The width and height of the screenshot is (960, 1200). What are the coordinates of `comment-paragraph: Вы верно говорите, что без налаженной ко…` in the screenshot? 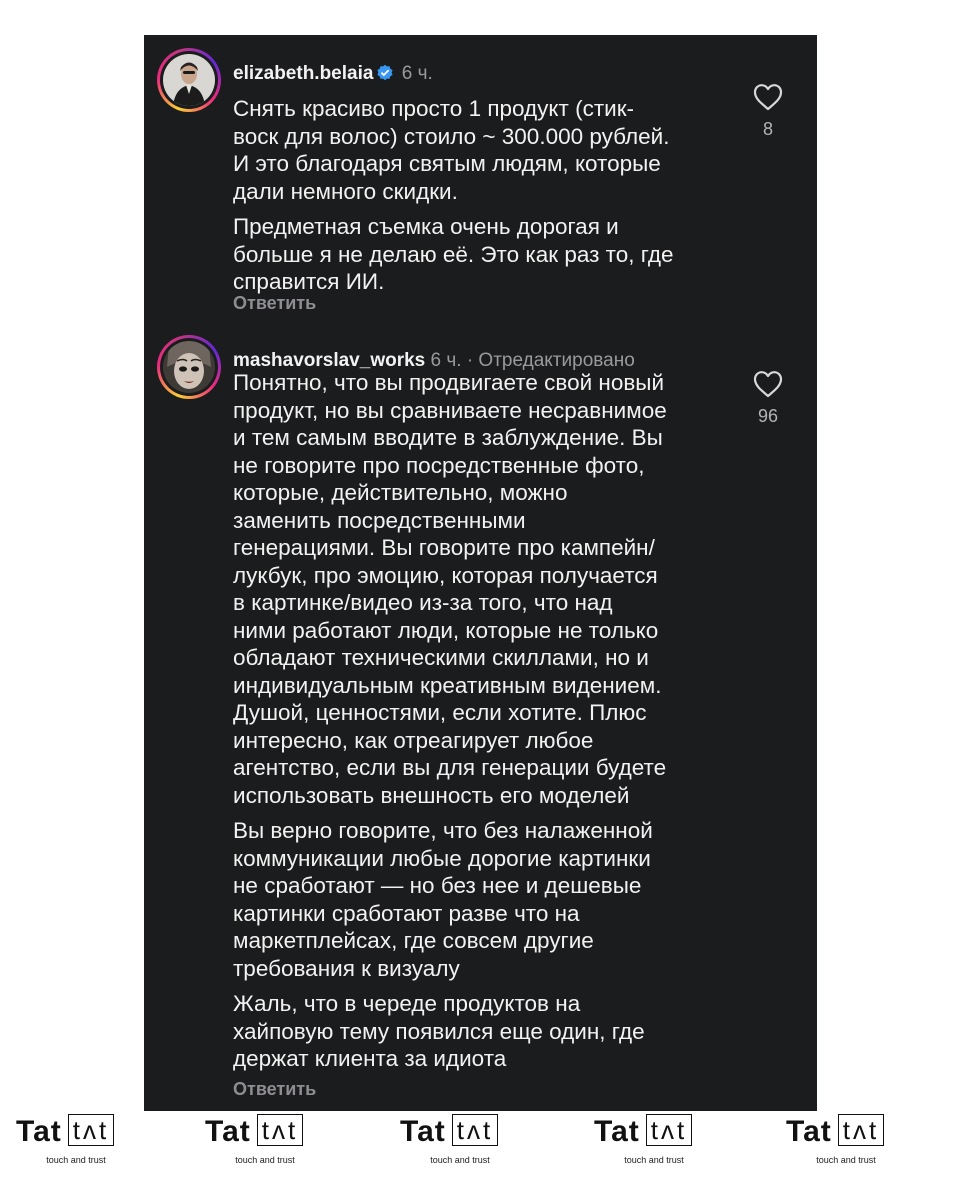 It's located at (443, 899).